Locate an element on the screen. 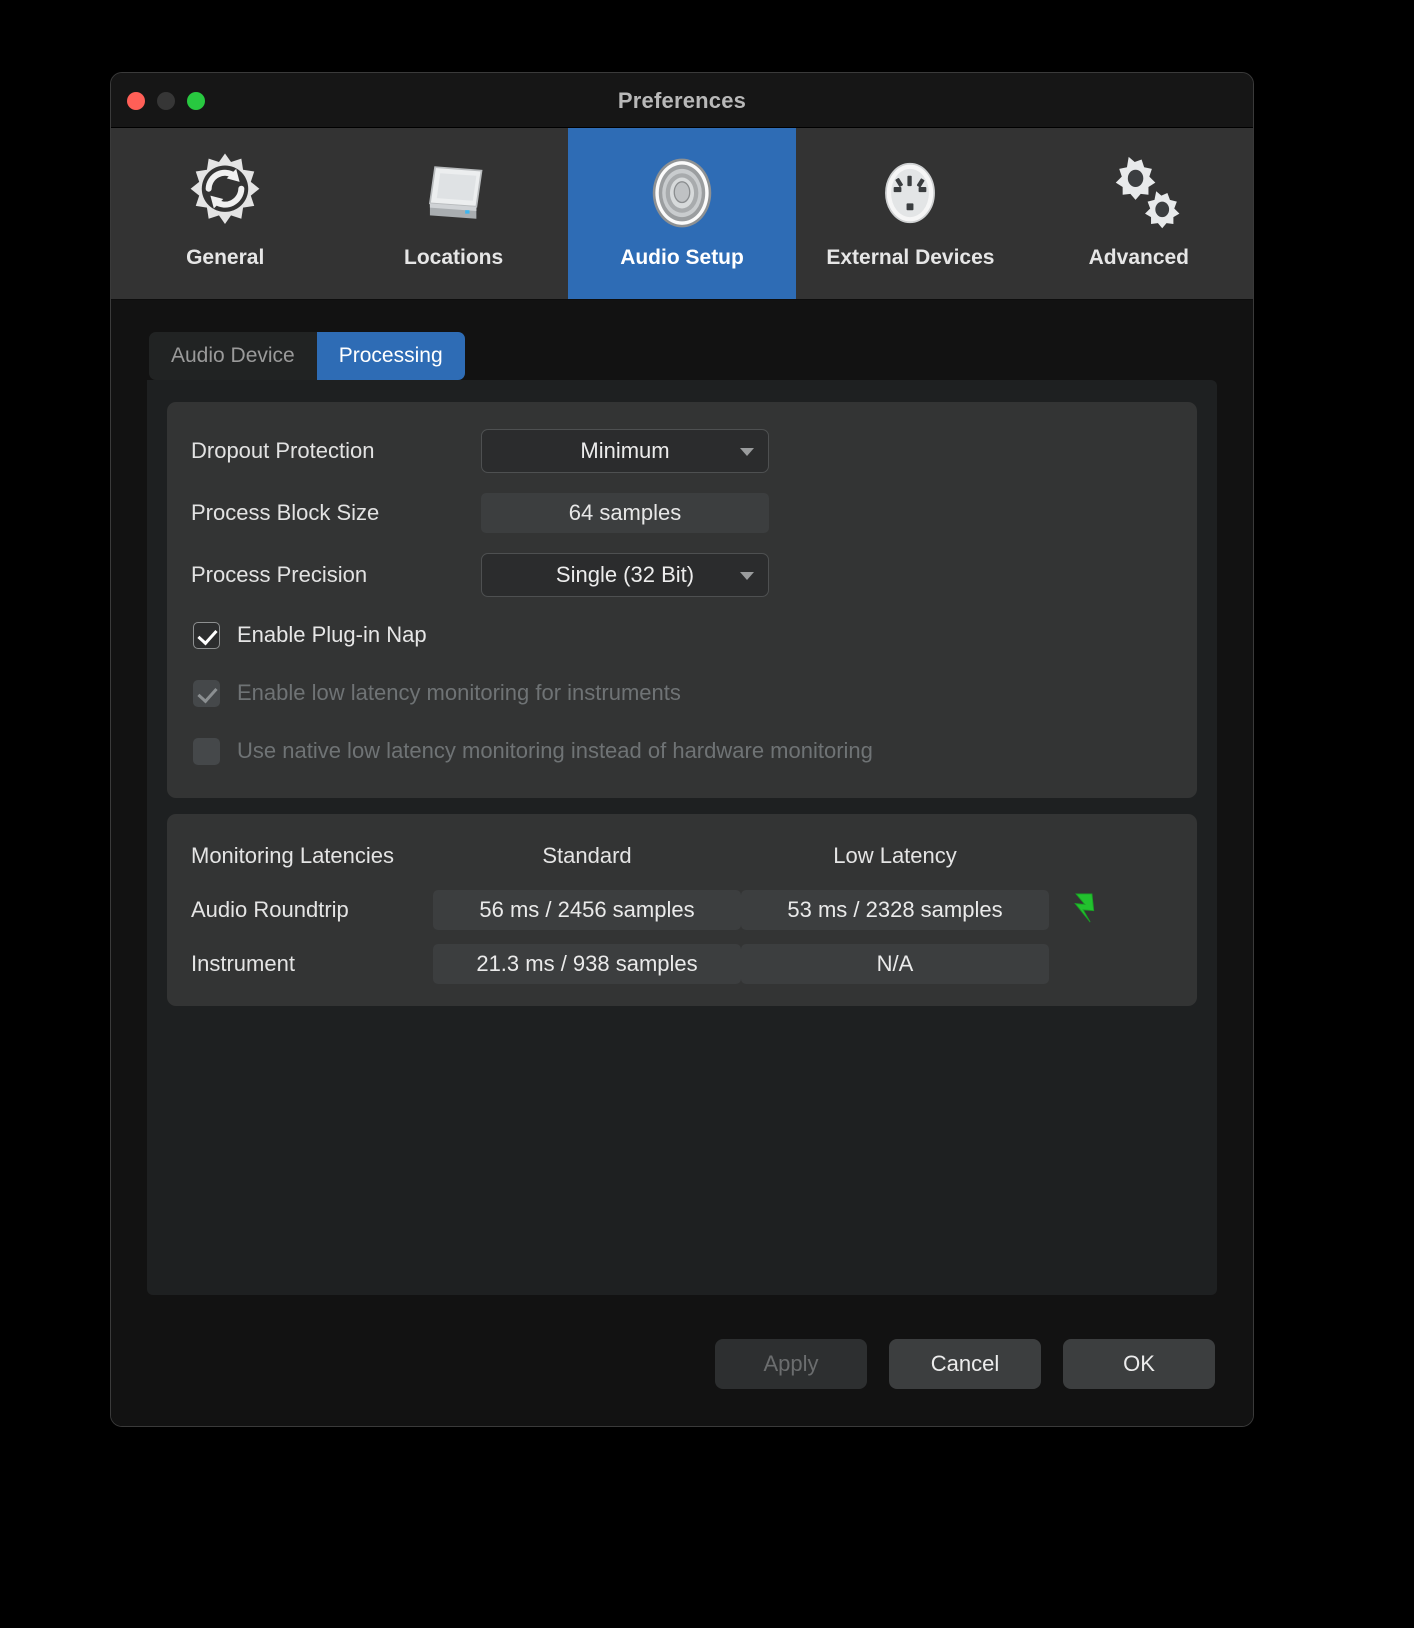  cell-value: 53 ms / 2328 samples is located at coordinates (895, 910).